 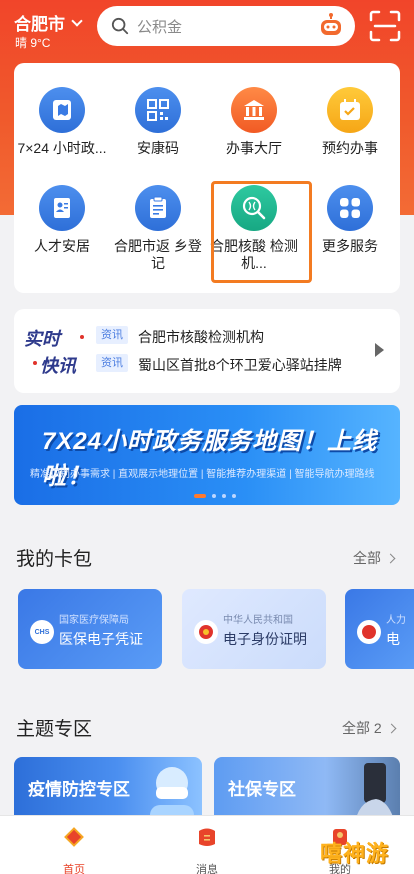 What do you see at coordinates (62, 110) in the screenshot?
I see `map-clock-icon` at bounding box center [62, 110].